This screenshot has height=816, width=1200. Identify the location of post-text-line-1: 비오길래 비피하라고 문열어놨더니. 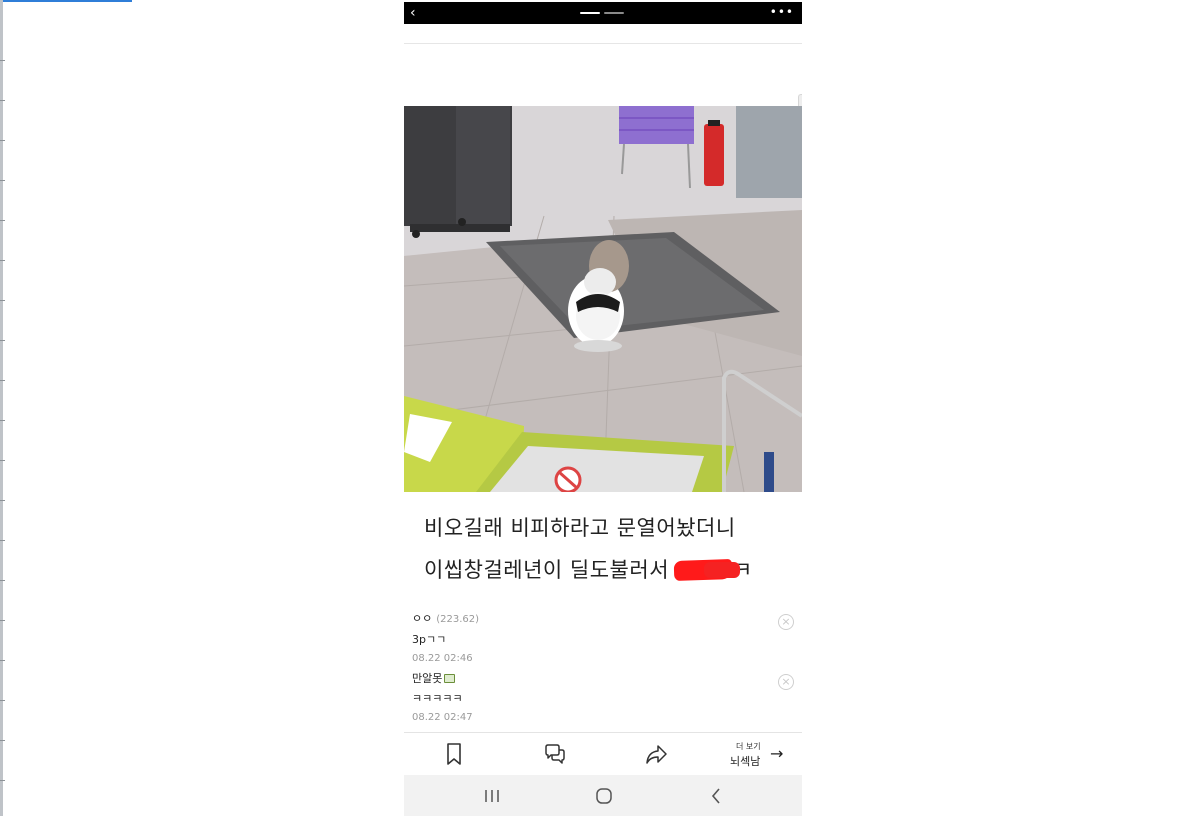
(580, 528).